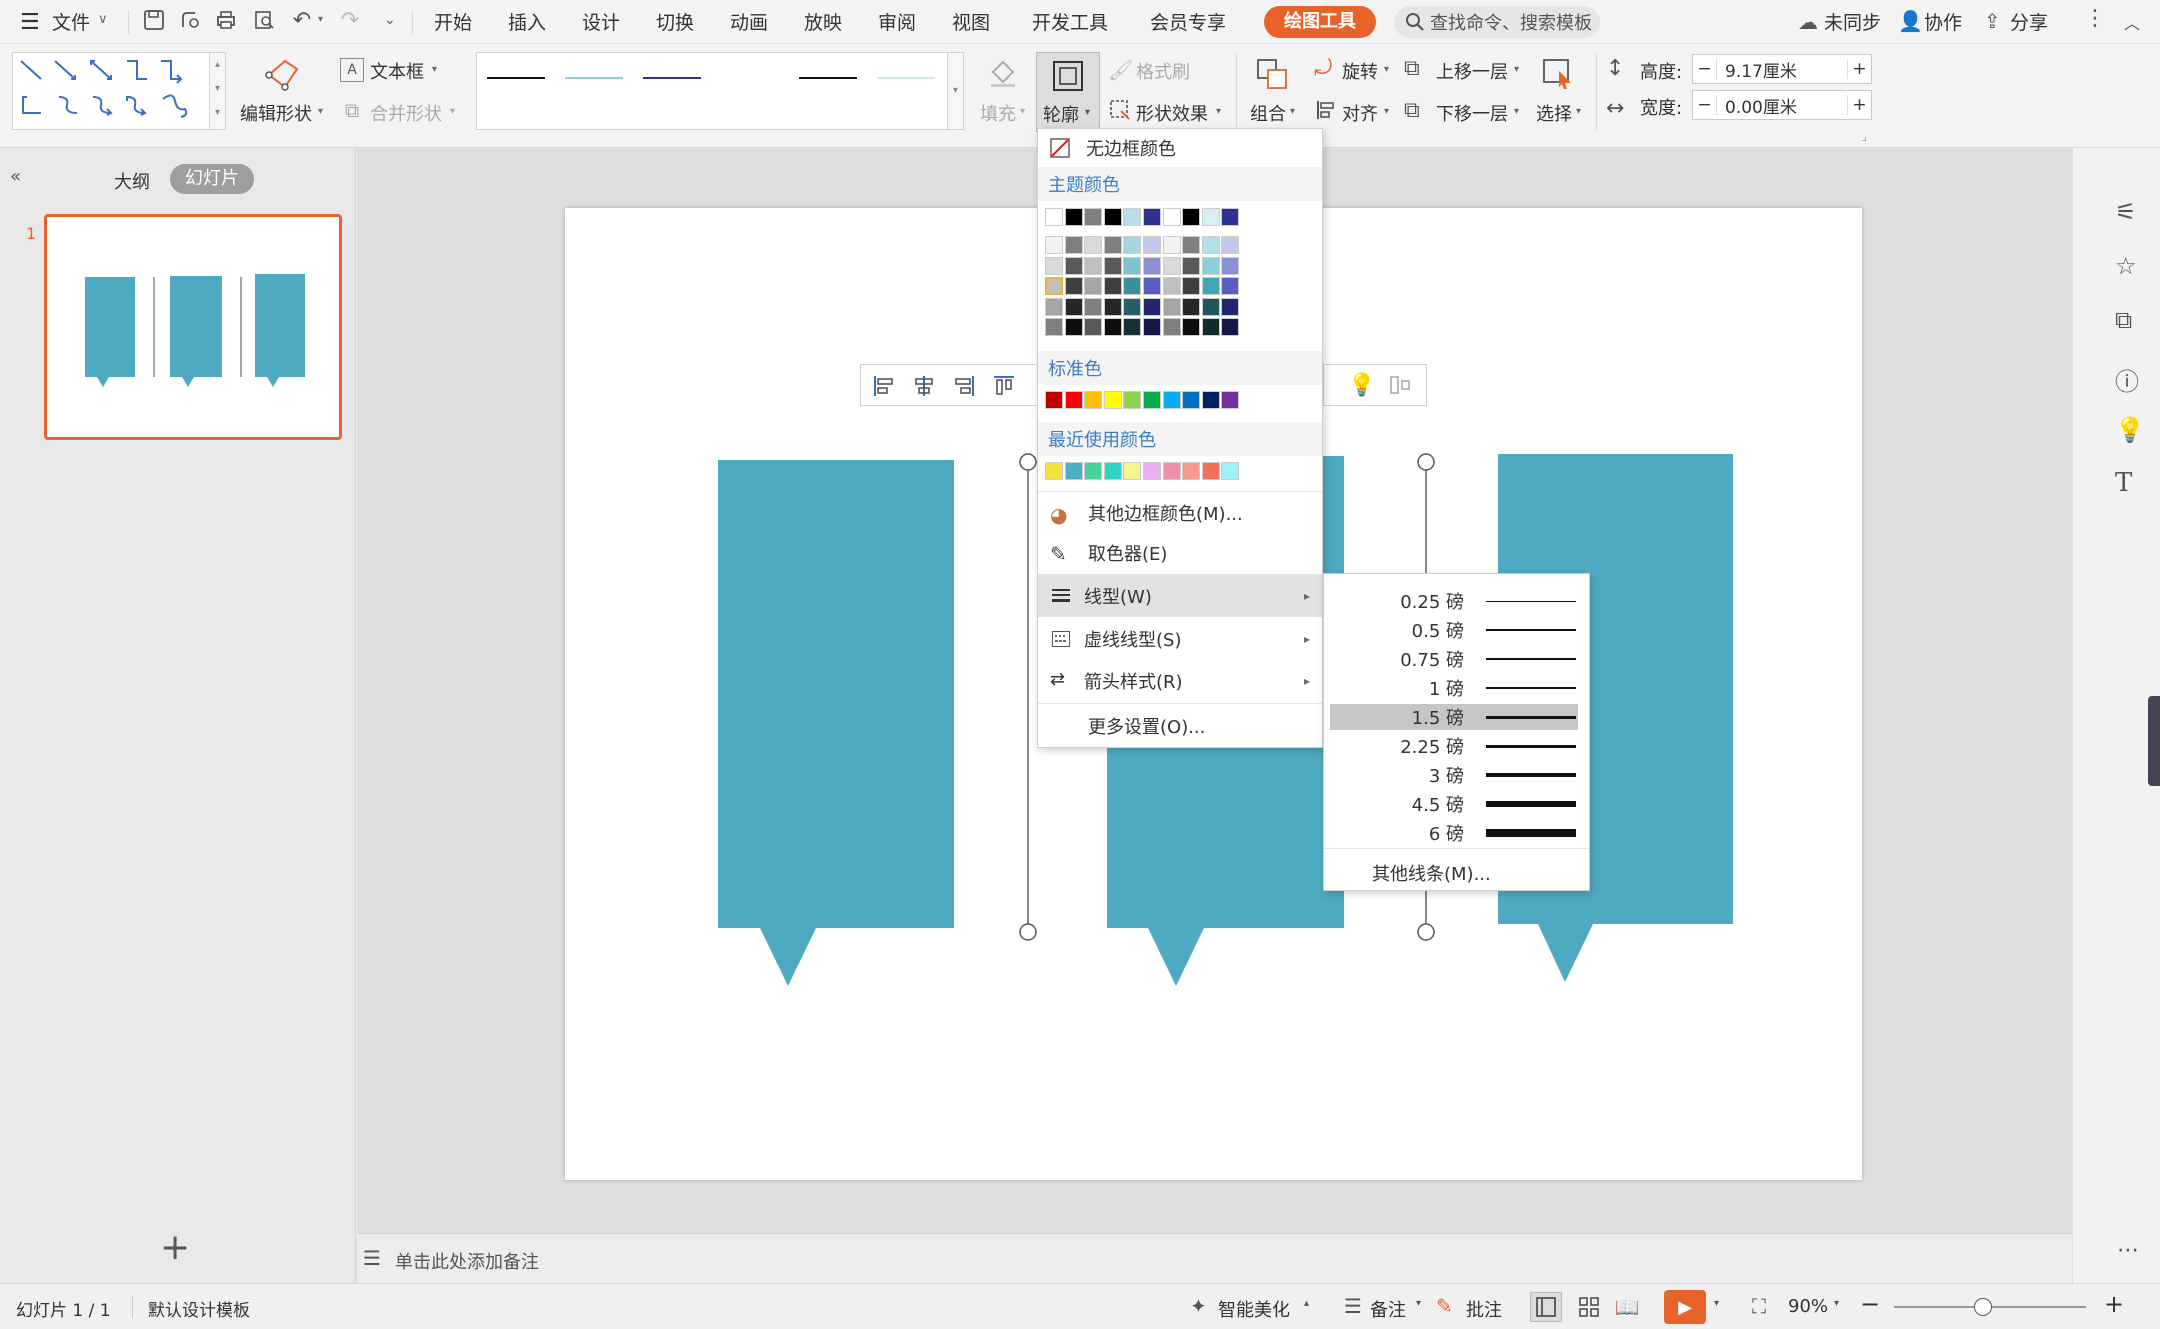  I want to click on rotate-button: 旋转, so click(1360, 71).